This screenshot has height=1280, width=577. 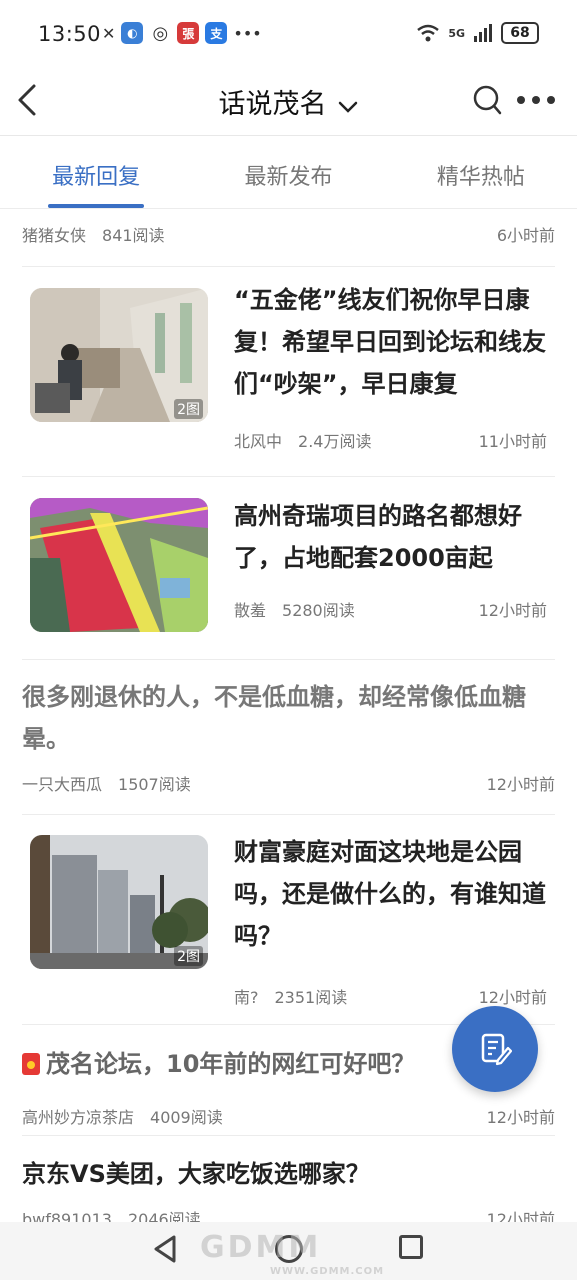 I want to click on post-title: 财富豪庭对面这块地是公园吗，还是做什么的，有谁知道吗？, so click(x=390, y=894).